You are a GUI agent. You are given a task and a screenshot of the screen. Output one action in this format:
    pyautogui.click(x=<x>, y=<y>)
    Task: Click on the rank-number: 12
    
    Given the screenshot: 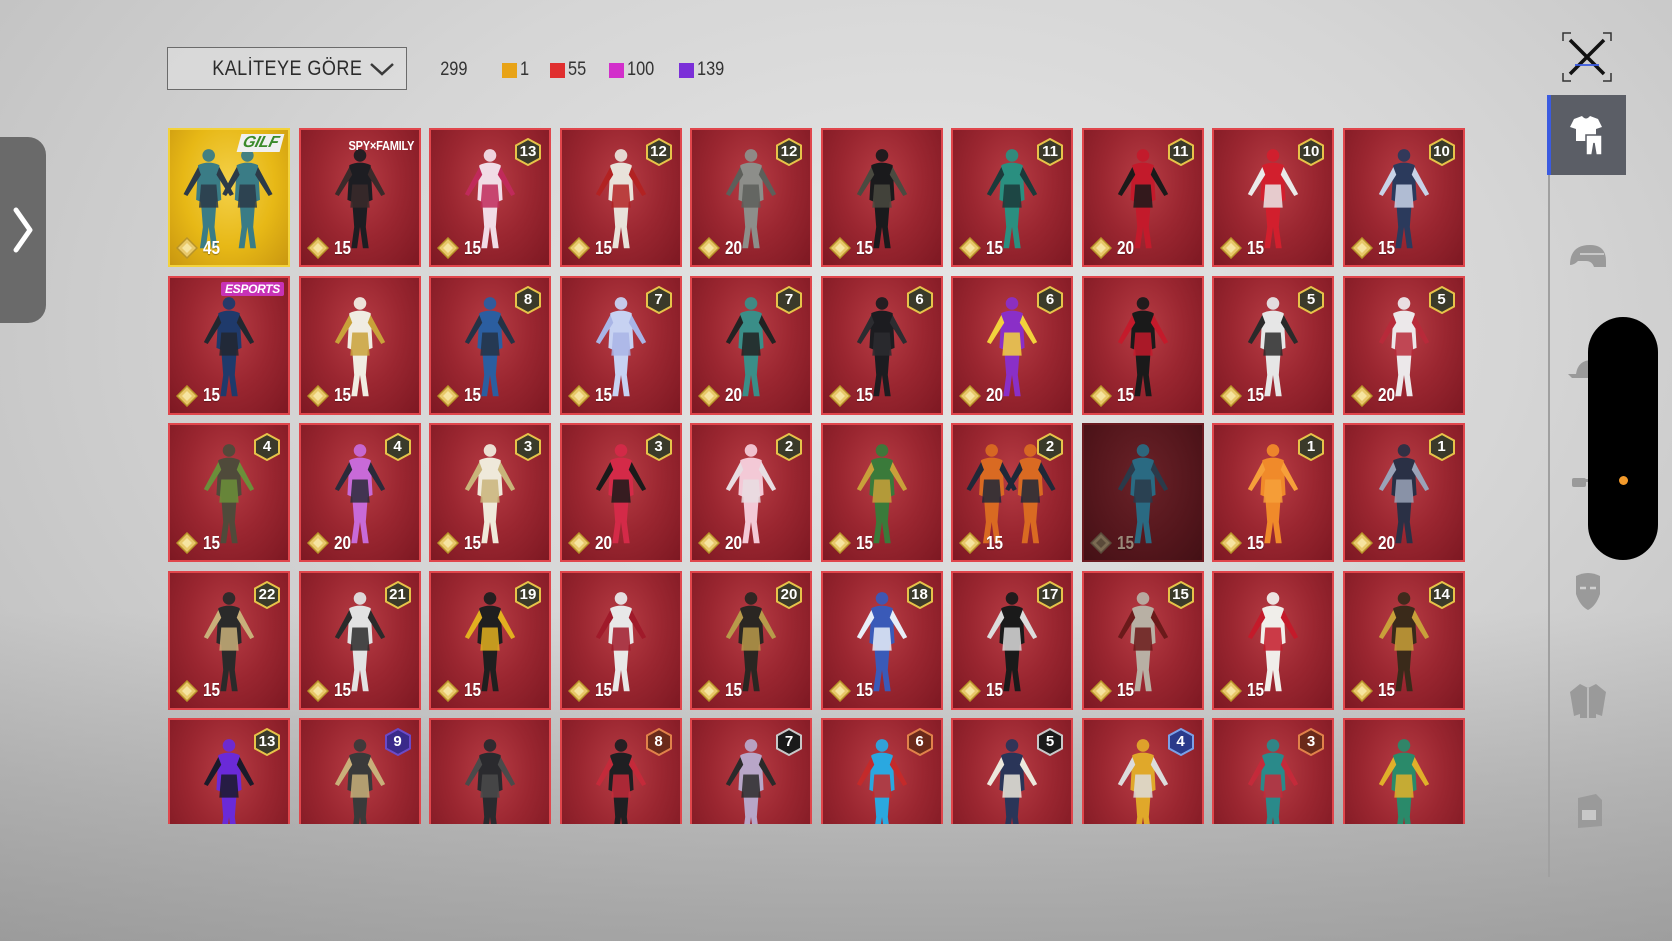 What is the action you would take?
    pyautogui.click(x=658, y=151)
    